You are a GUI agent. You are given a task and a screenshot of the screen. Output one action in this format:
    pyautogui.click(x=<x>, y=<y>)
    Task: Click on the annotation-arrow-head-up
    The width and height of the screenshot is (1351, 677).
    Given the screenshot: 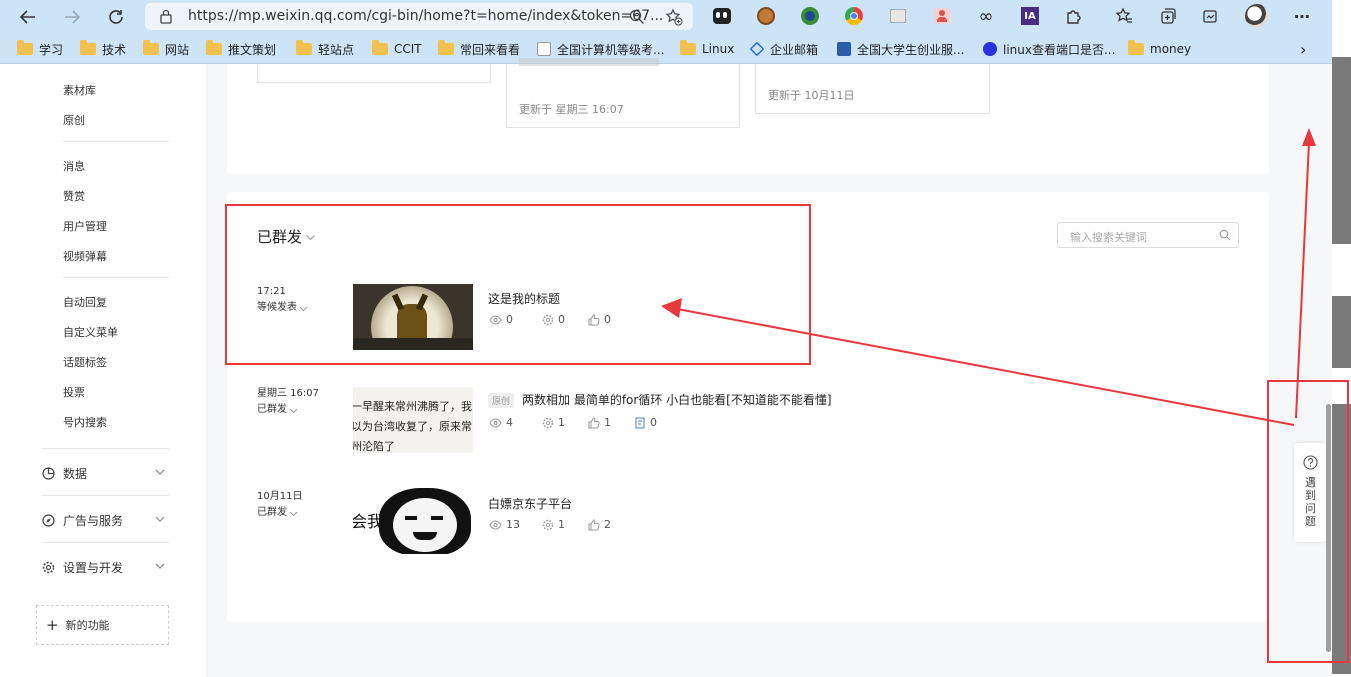 What is the action you would take?
    pyautogui.click(x=1309, y=137)
    